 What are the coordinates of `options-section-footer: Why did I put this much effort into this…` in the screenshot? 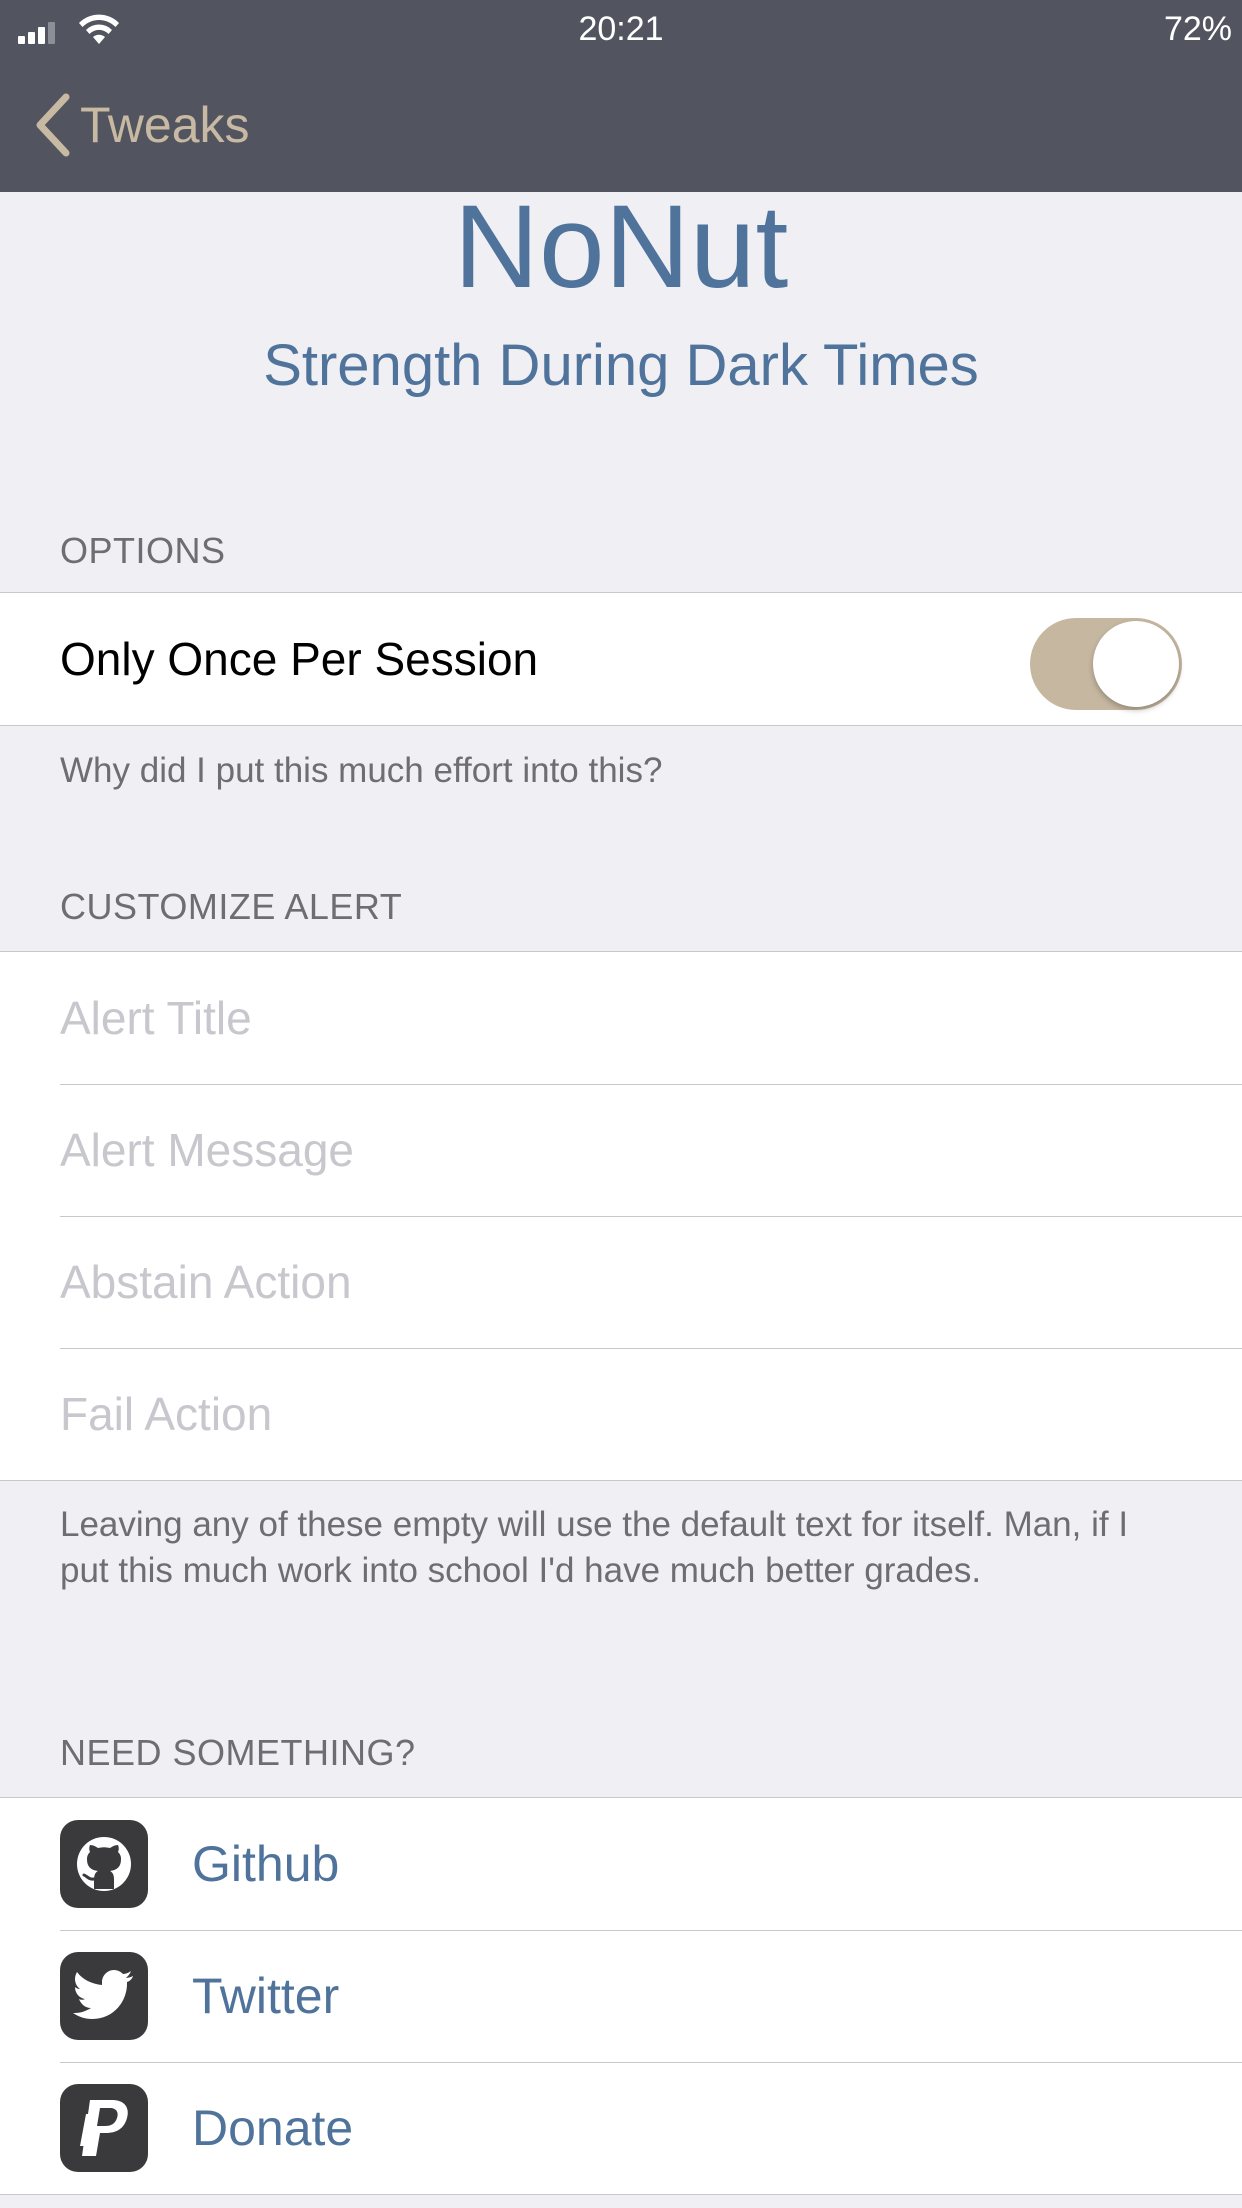 It's located at (361, 770).